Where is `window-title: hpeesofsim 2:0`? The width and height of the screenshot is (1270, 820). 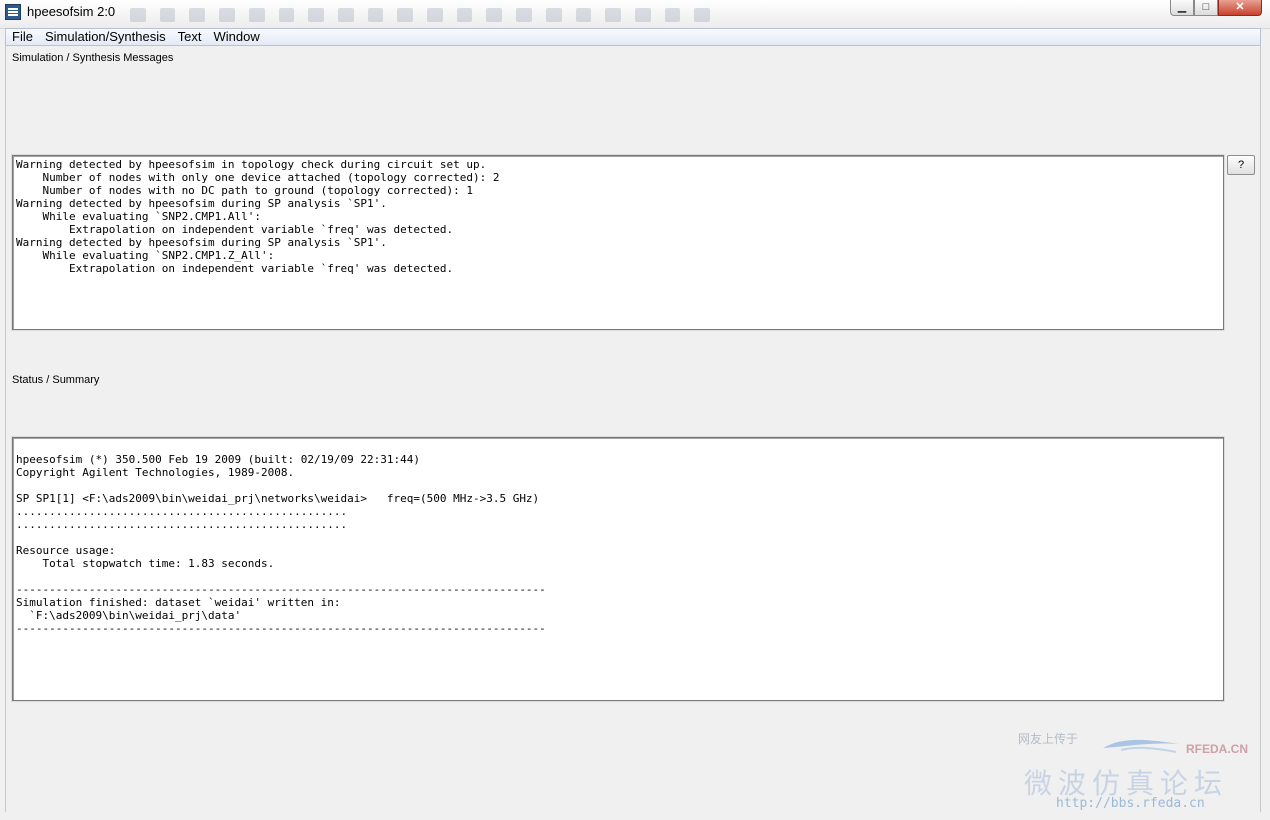 window-title: hpeesofsim 2:0 is located at coordinates (71, 11).